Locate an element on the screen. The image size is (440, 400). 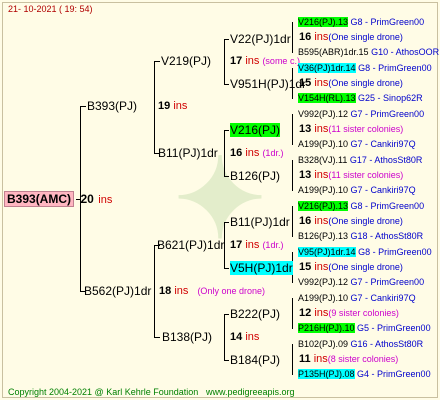
node-label: V219(PJ) is located at coordinates (186, 61).